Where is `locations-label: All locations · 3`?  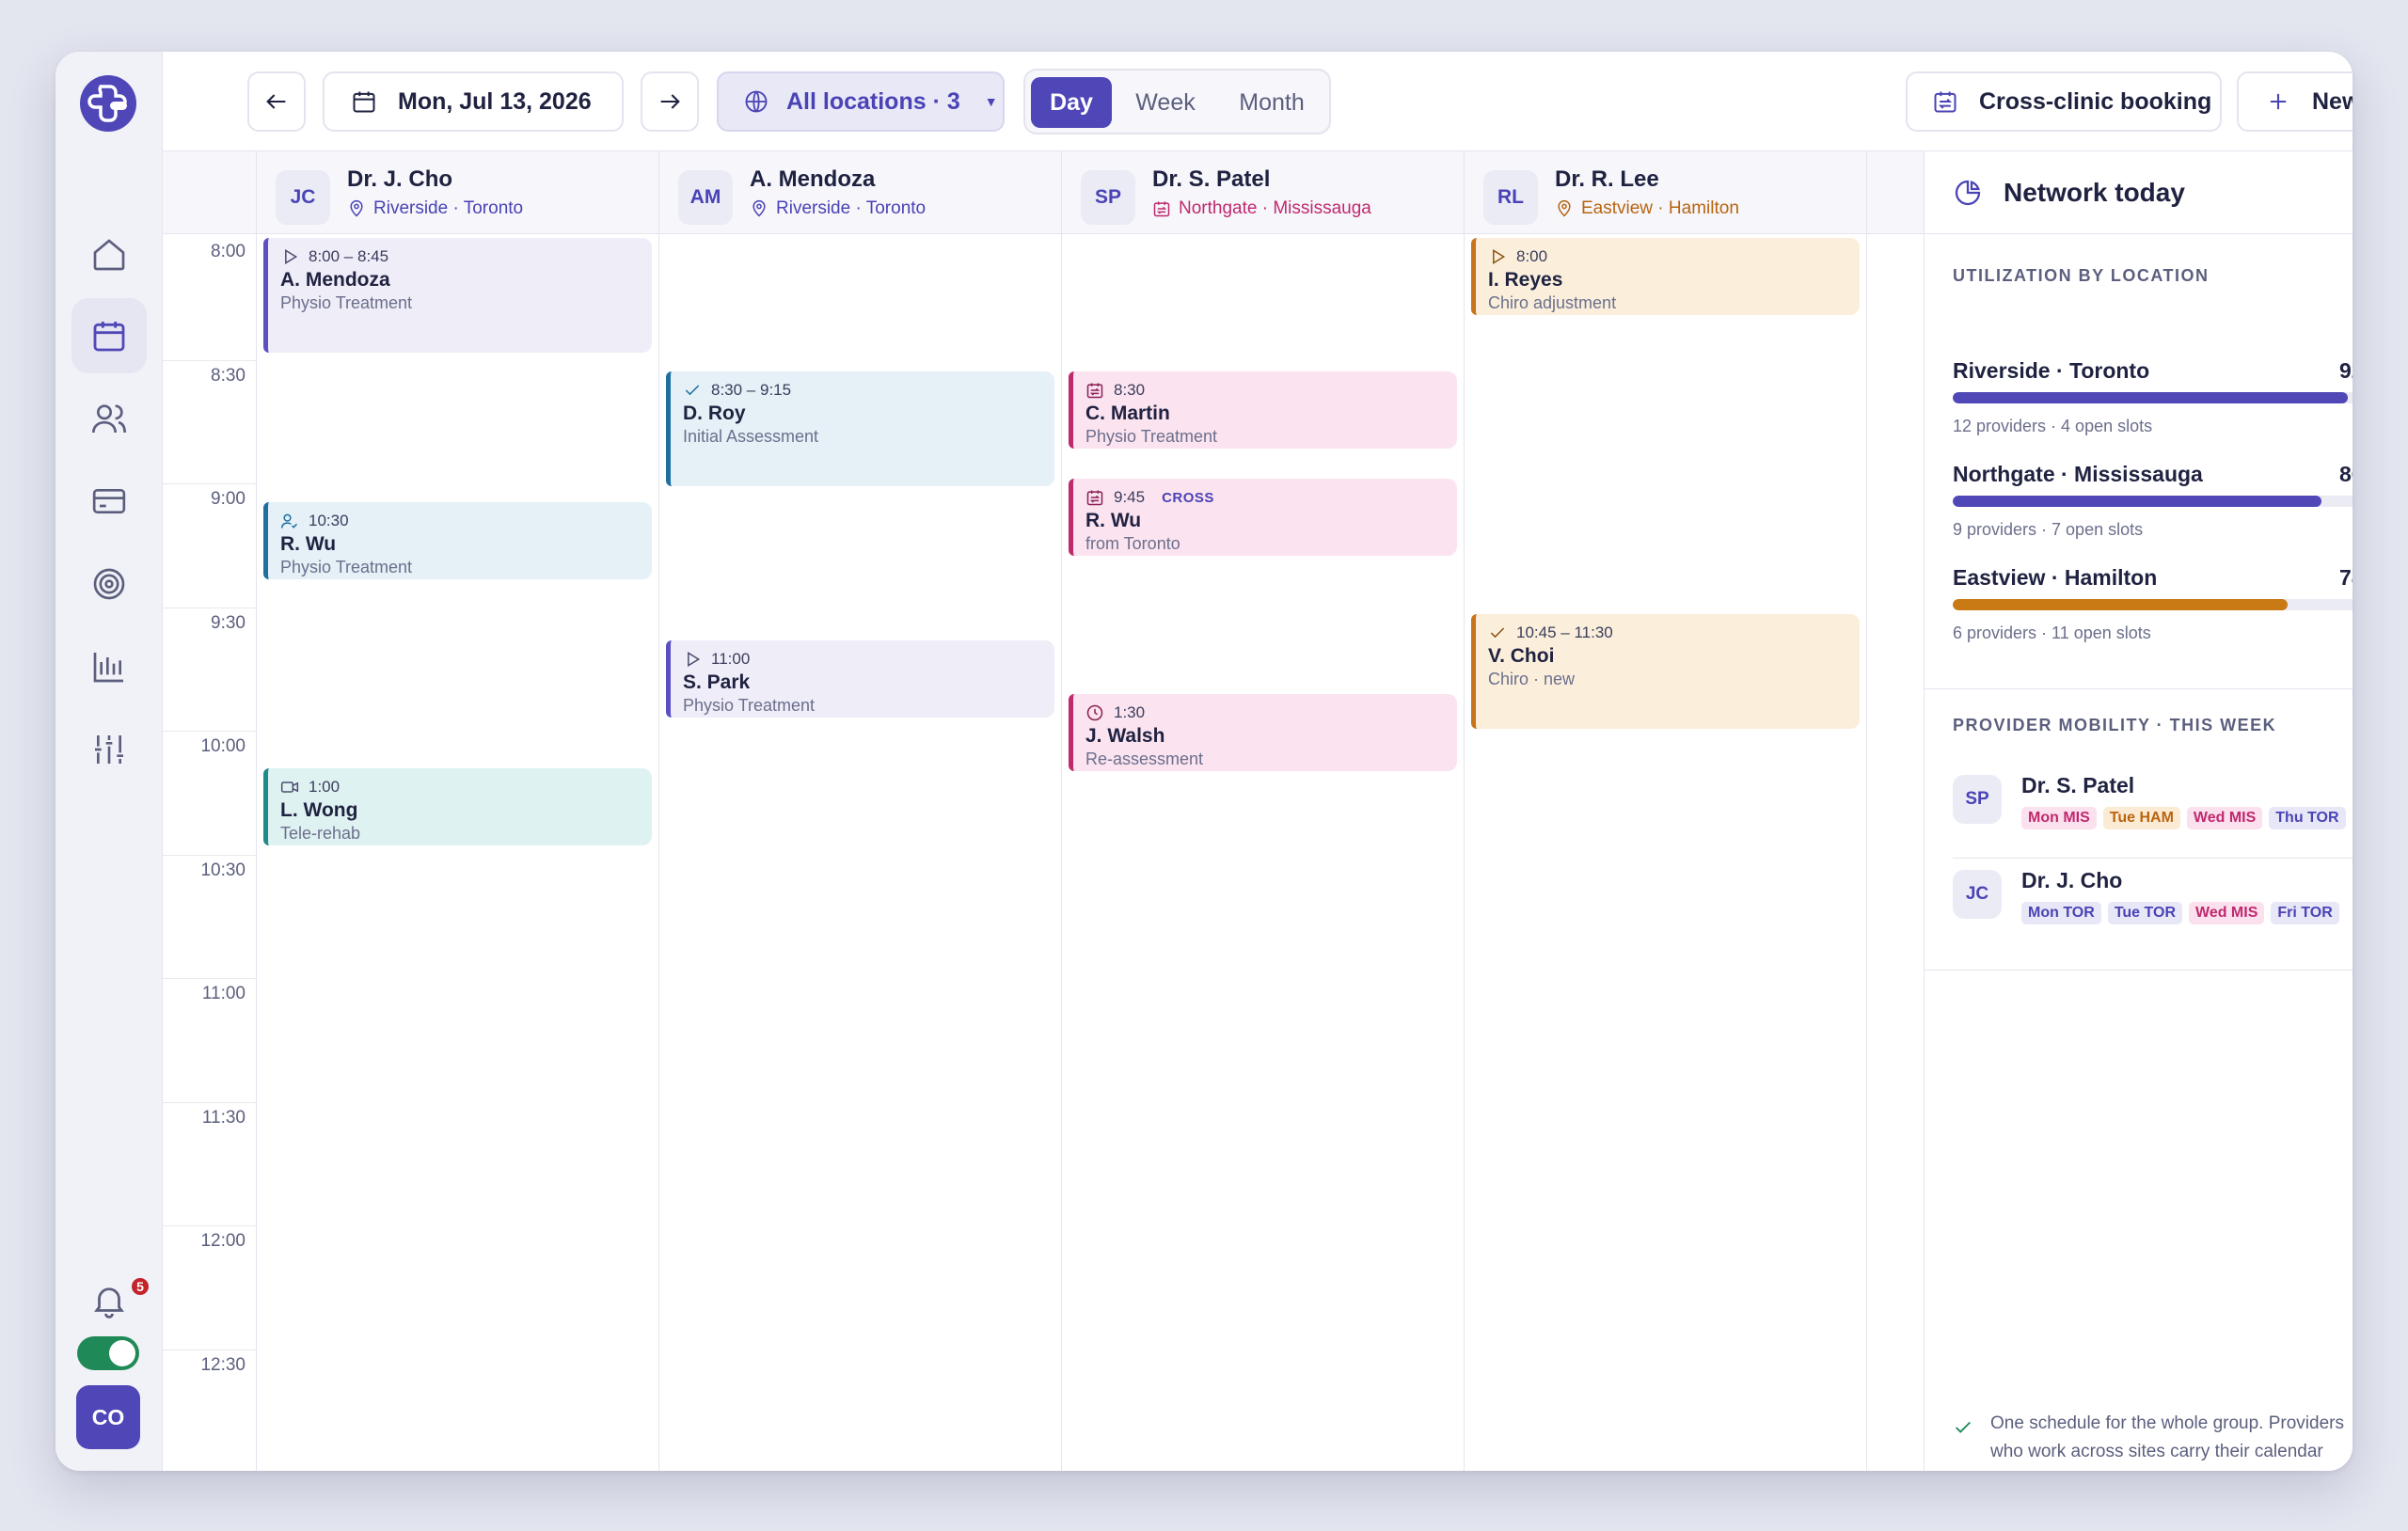
locations-label: All locations · 3 is located at coordinates (873, 101).